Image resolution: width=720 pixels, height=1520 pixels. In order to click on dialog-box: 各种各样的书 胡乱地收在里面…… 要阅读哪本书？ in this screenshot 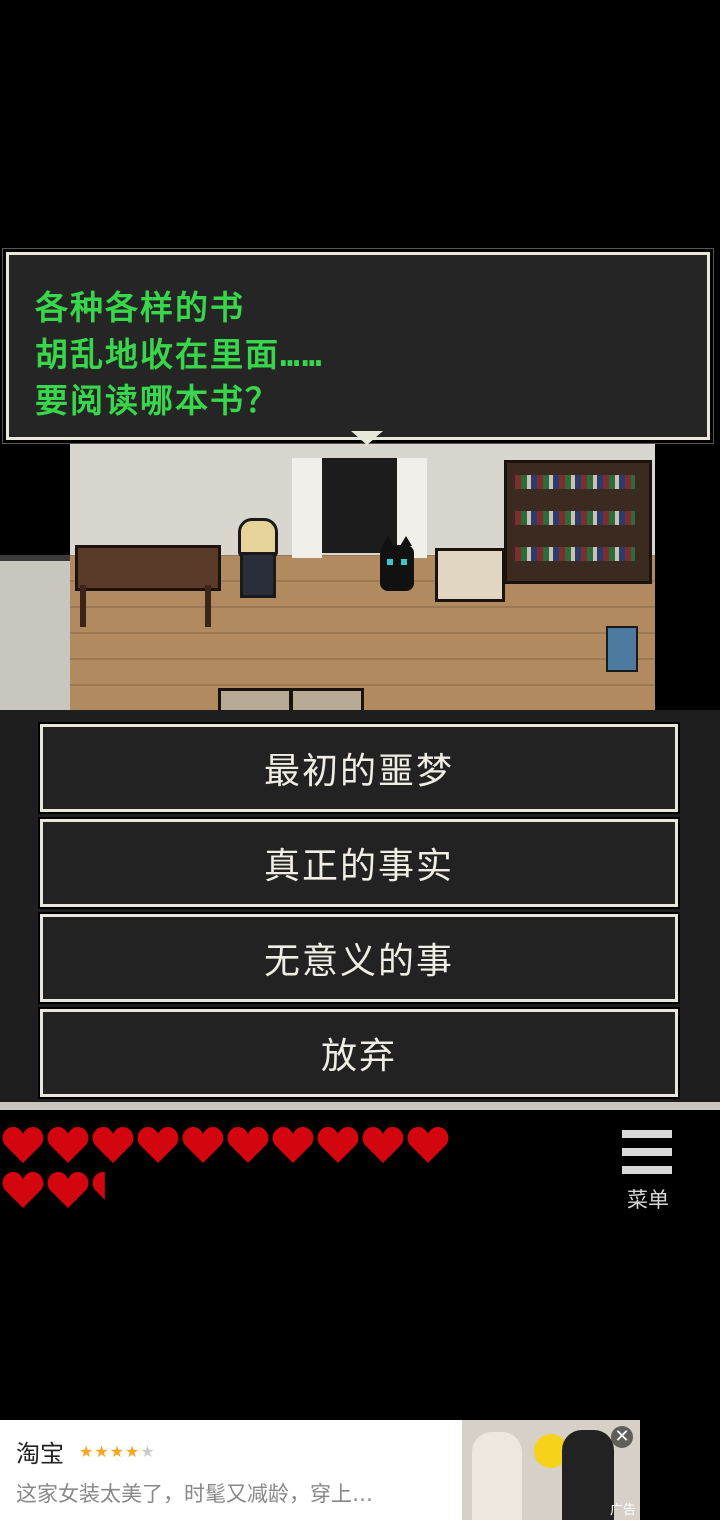, I will do `click(358, 348)`.